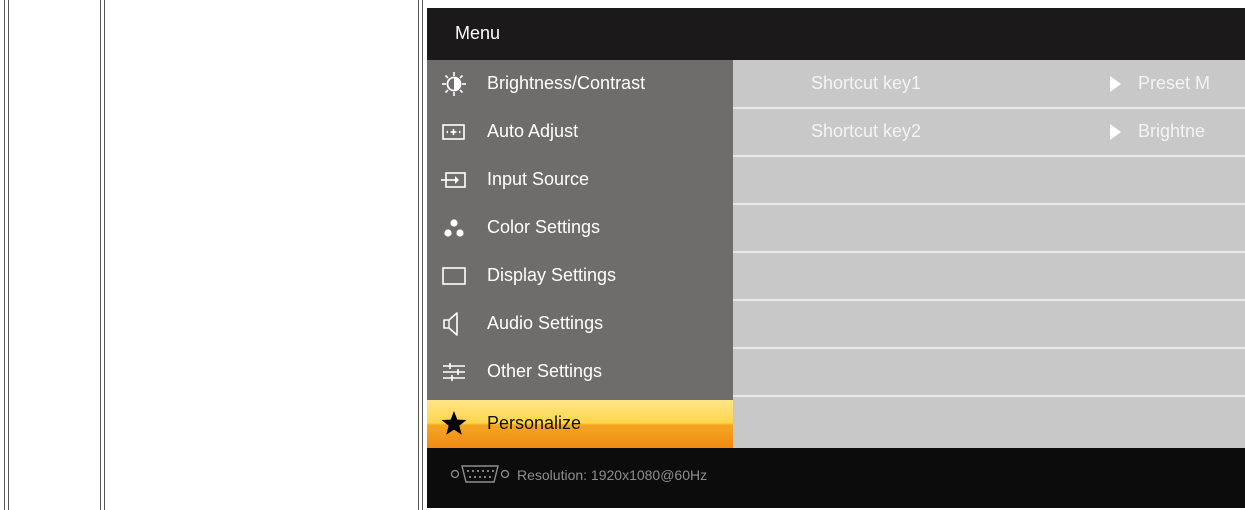  Describe the element at coordinates (453, 132) in the screenshot. I see `auto-adjust-icon` at that location.